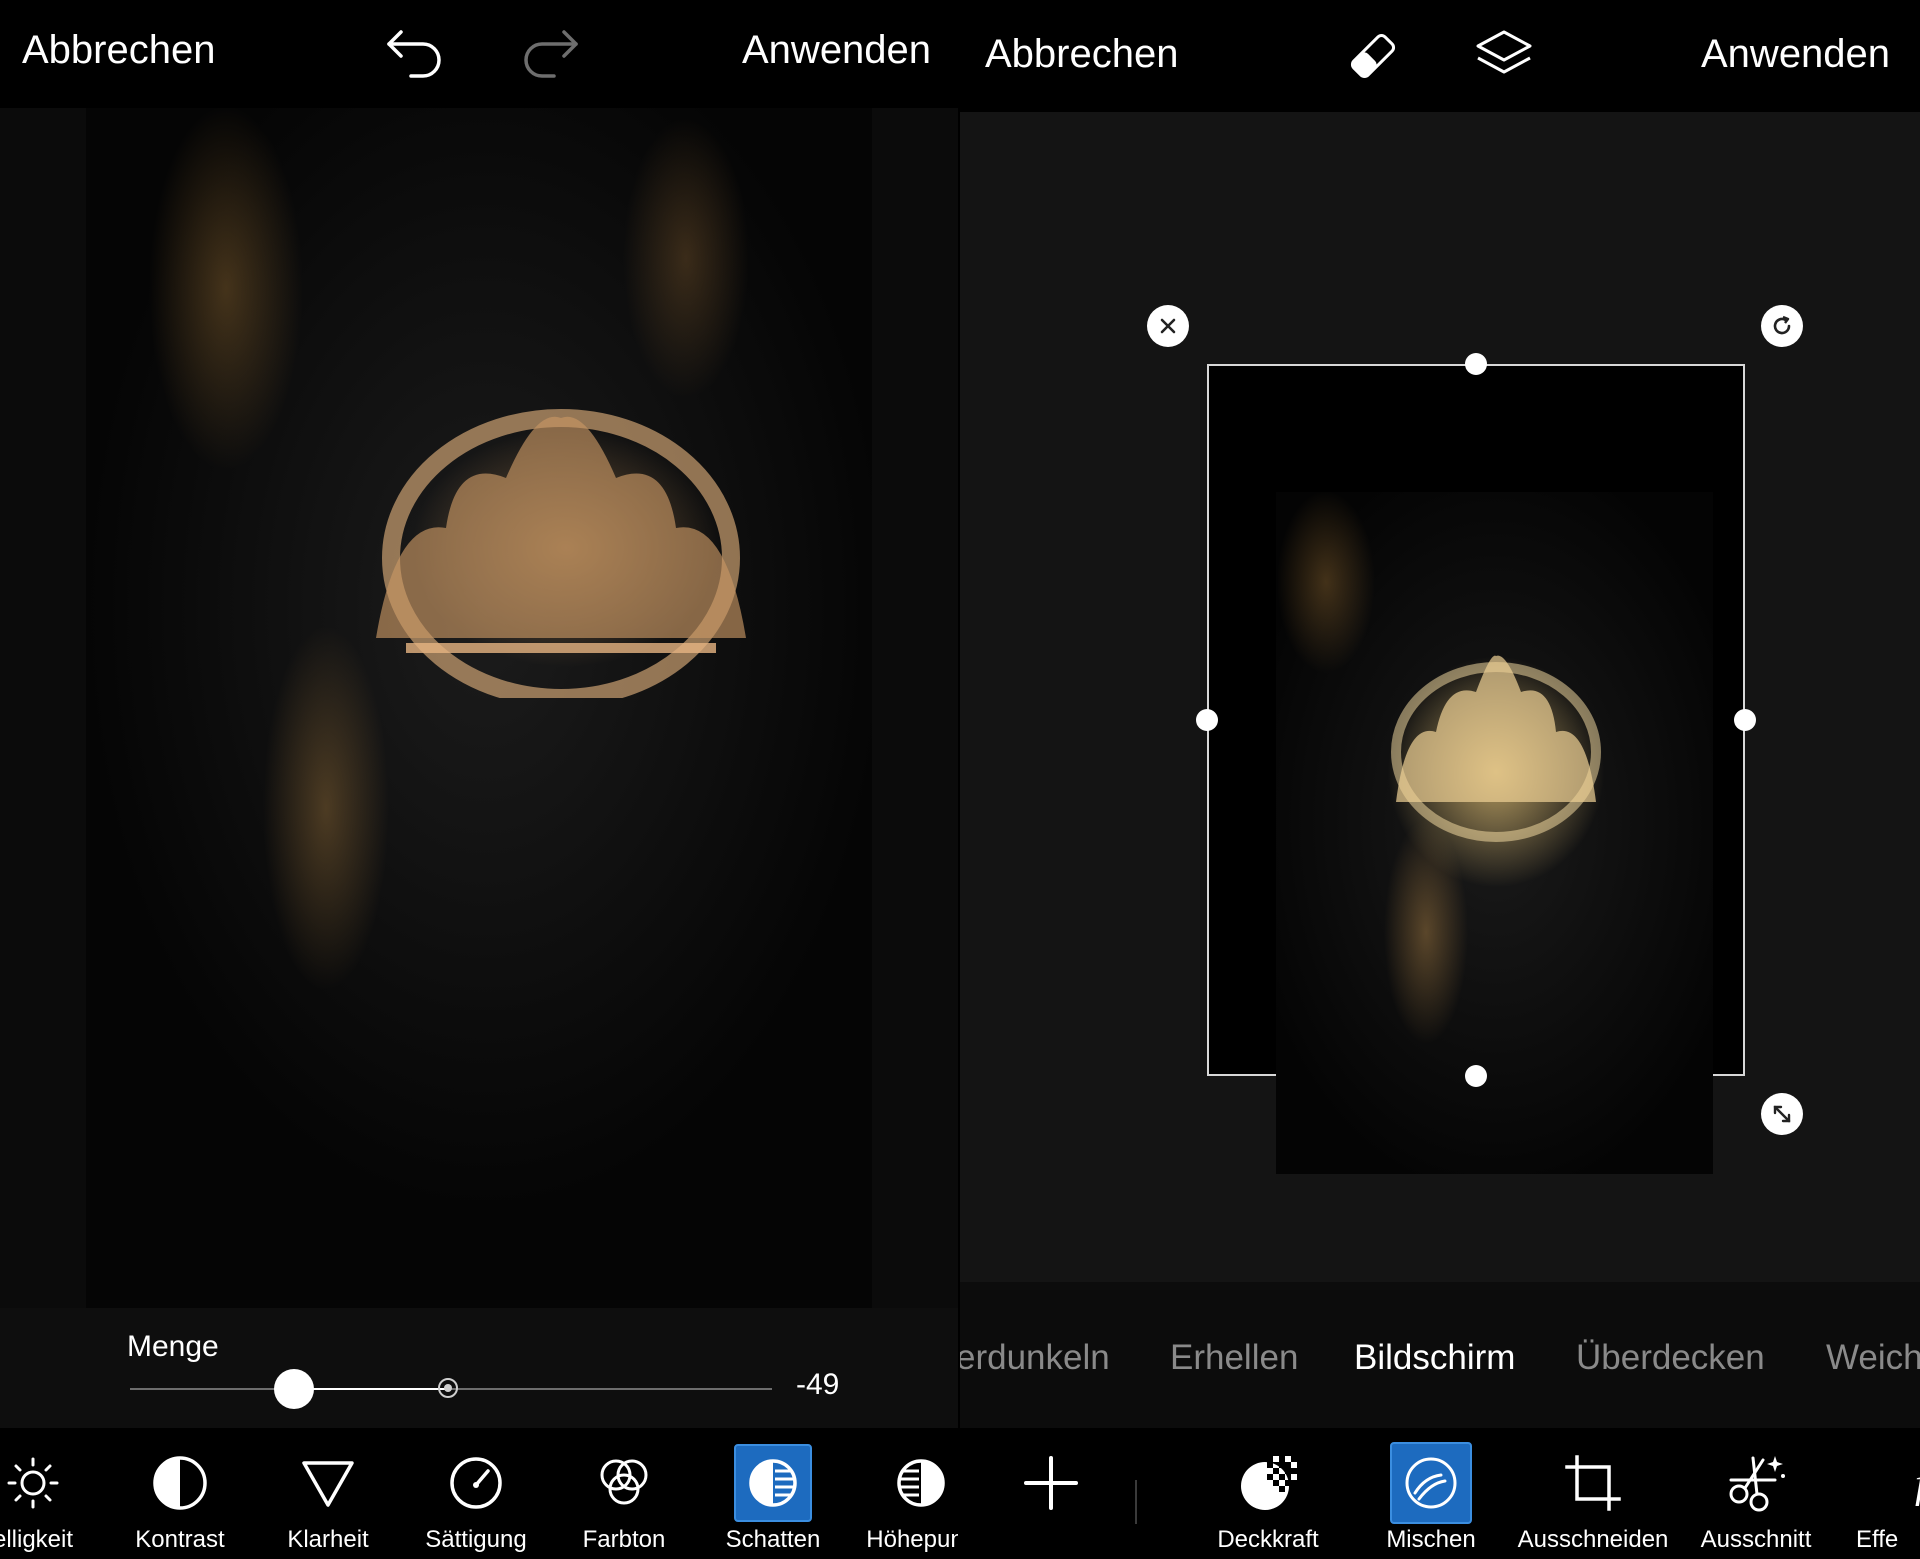  I want to click on add-layer-button, so click(1051, 1493).